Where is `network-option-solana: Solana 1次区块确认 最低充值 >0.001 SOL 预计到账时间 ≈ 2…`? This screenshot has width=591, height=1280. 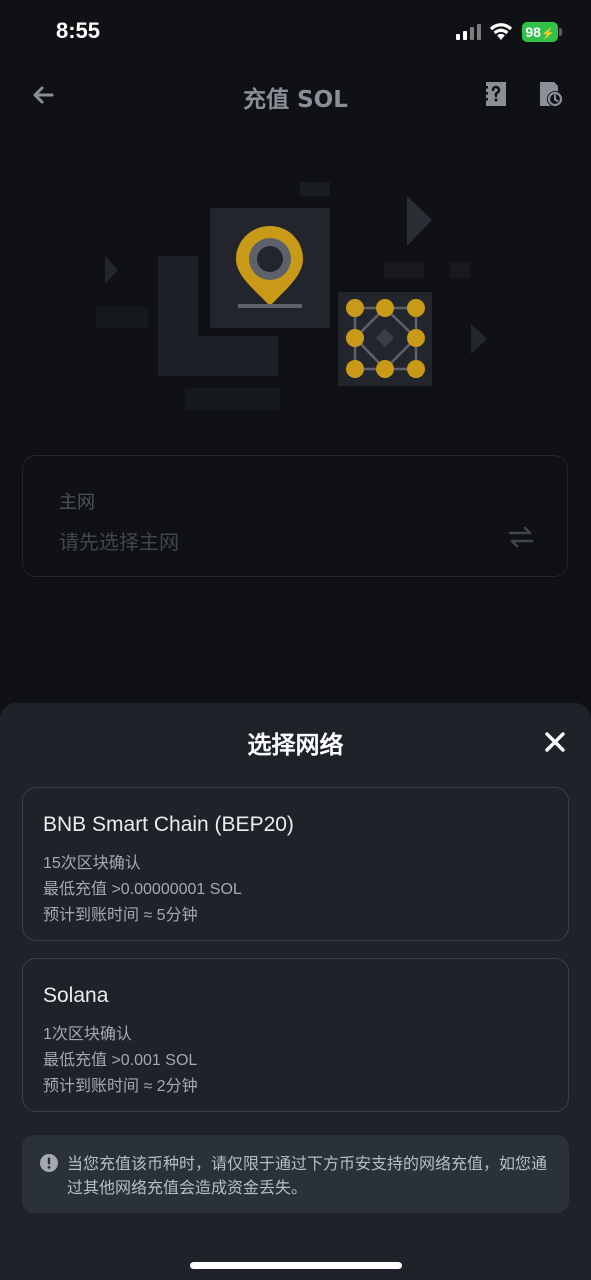 network-option-solana: Solana 1次区块确认 最低充值 >0.001 SOL 预计到账时间 ≈ 2… is located at coordinates (295, 1035).